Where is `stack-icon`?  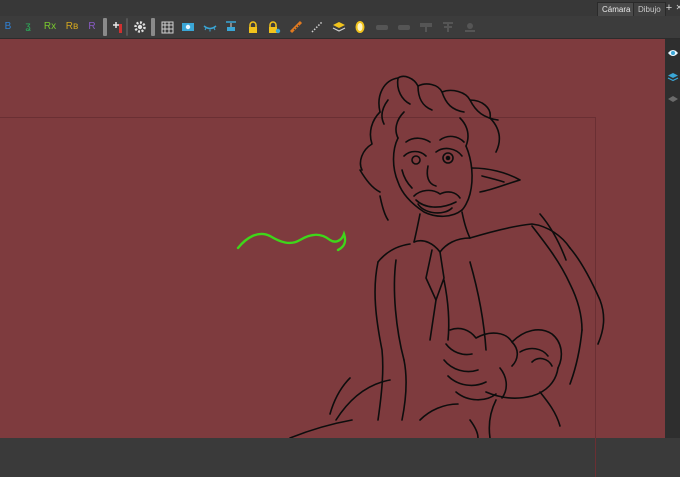
stack-icon is located at coordinates (339, 27).